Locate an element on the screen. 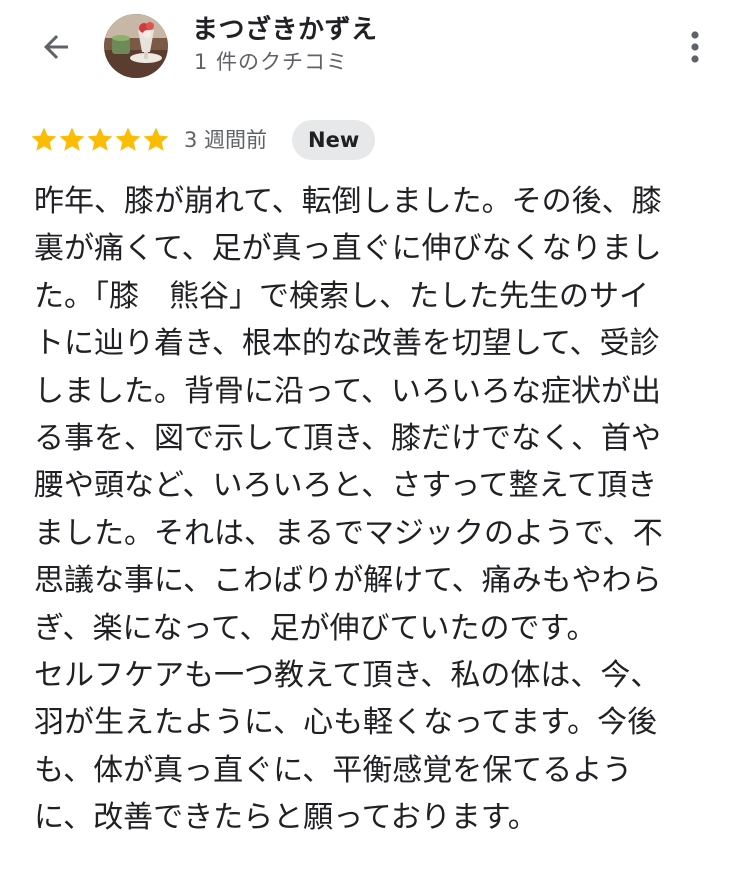 The image size is (750, 887). reviewer-info: まつざきかずえ 1 件のクチコミ is located at coordinates (402, 46).